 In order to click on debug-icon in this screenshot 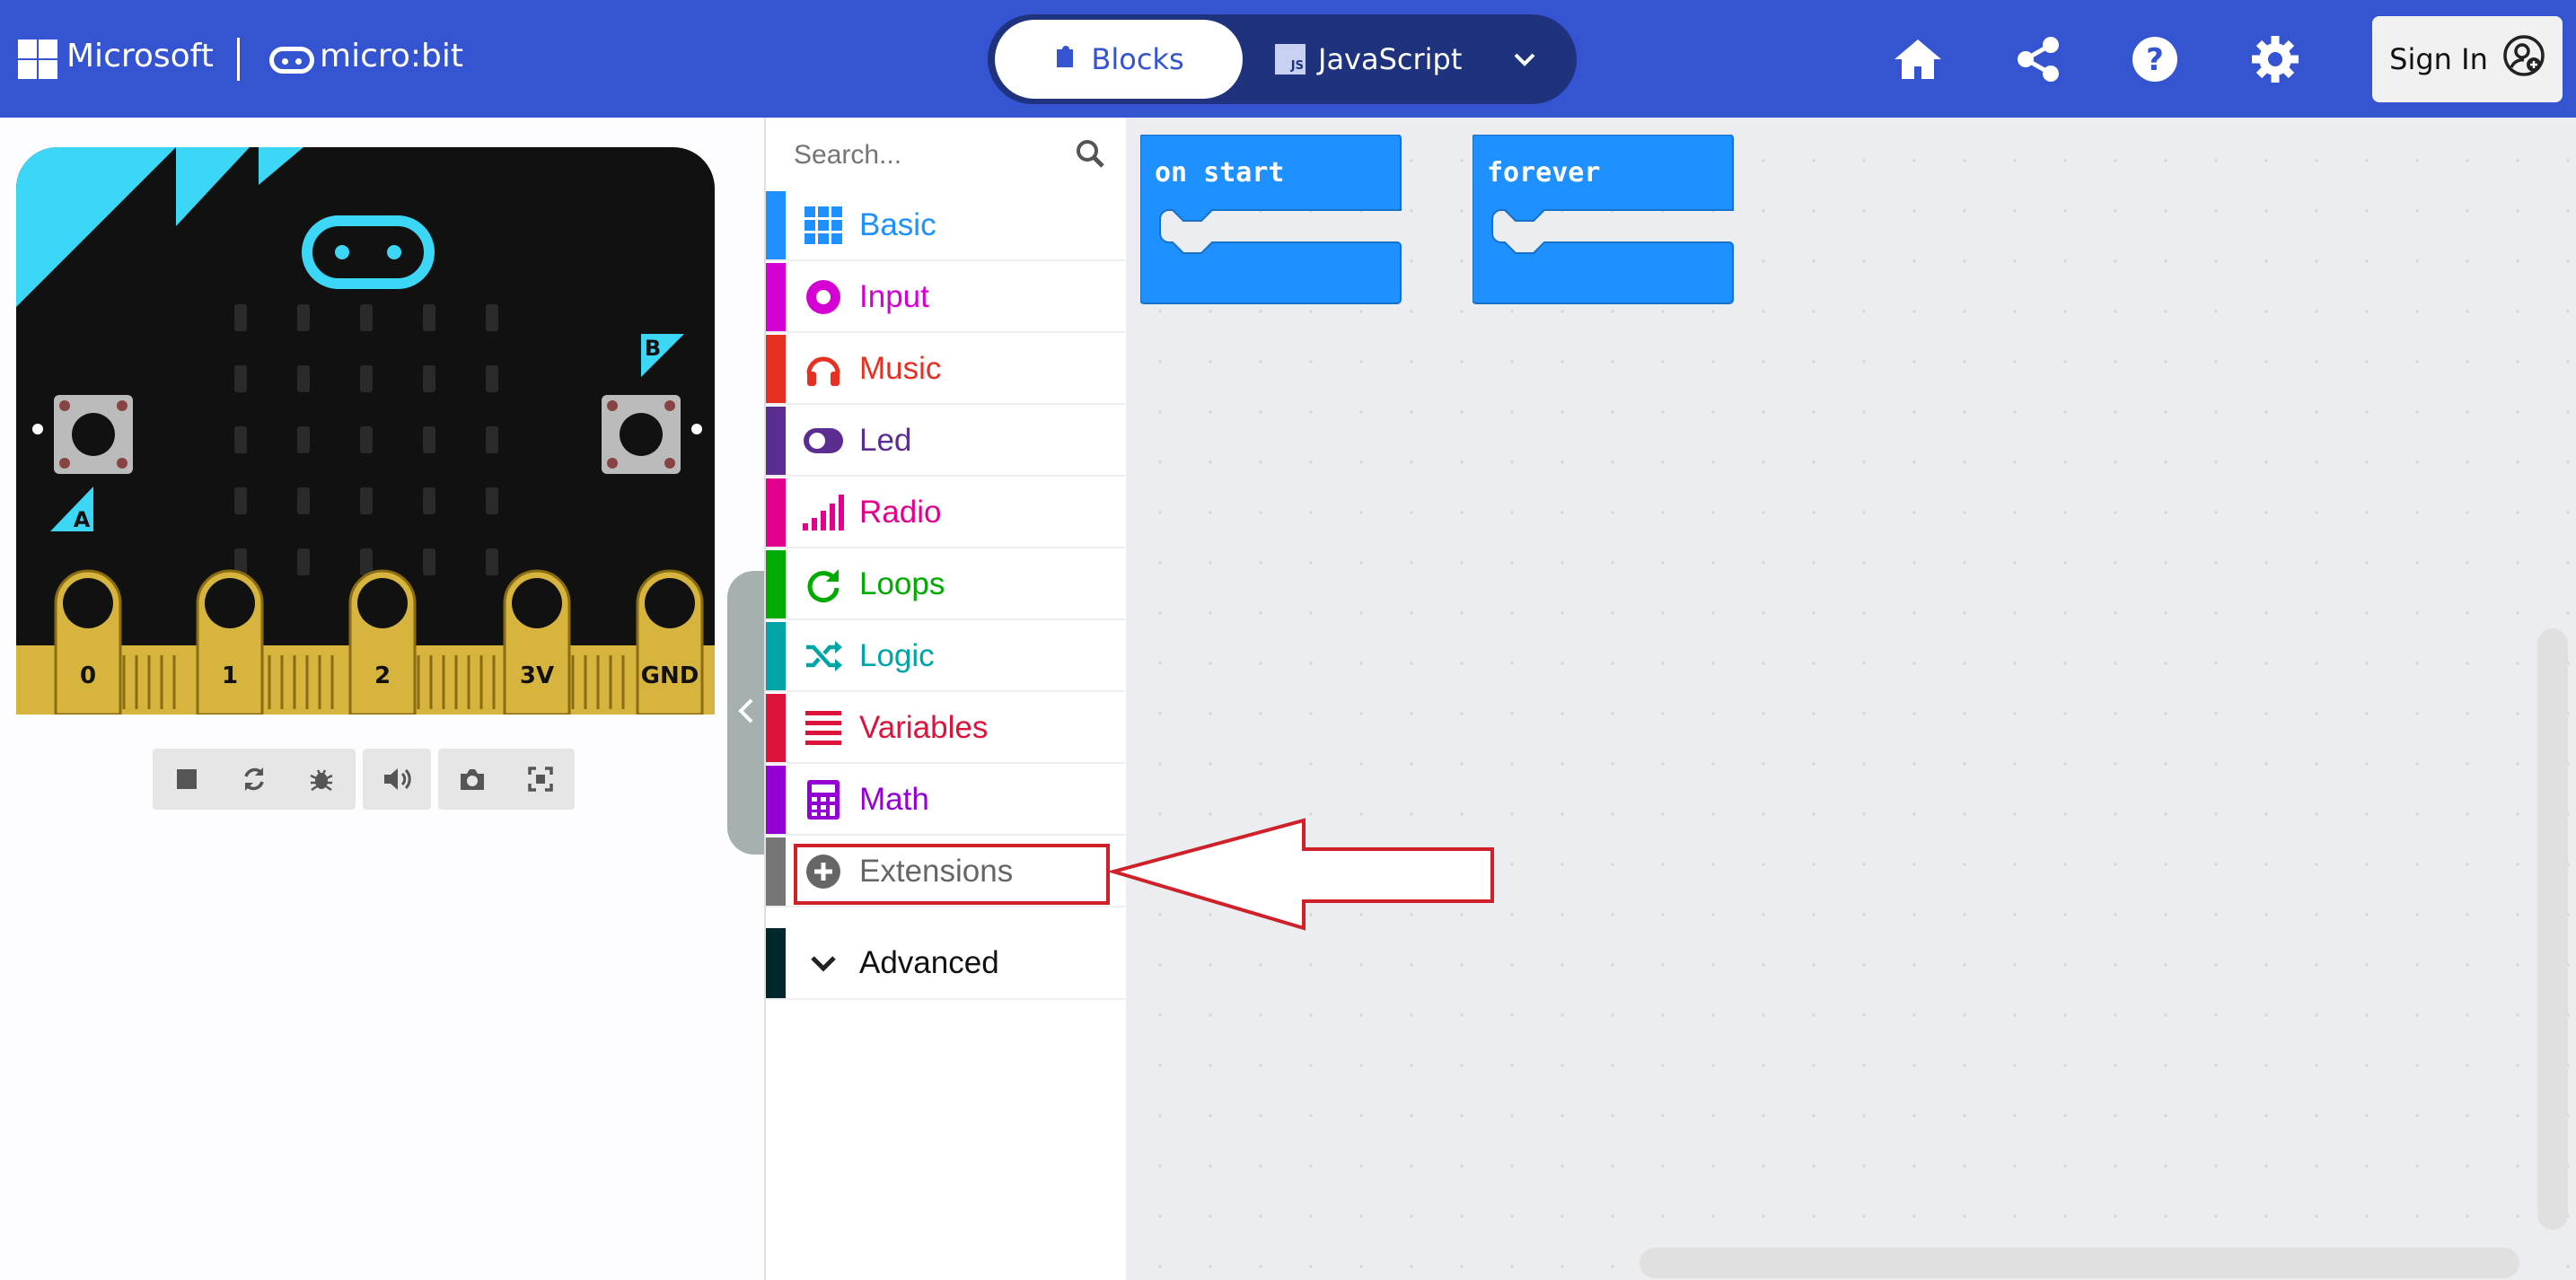, I will do `click(321, 779)`.